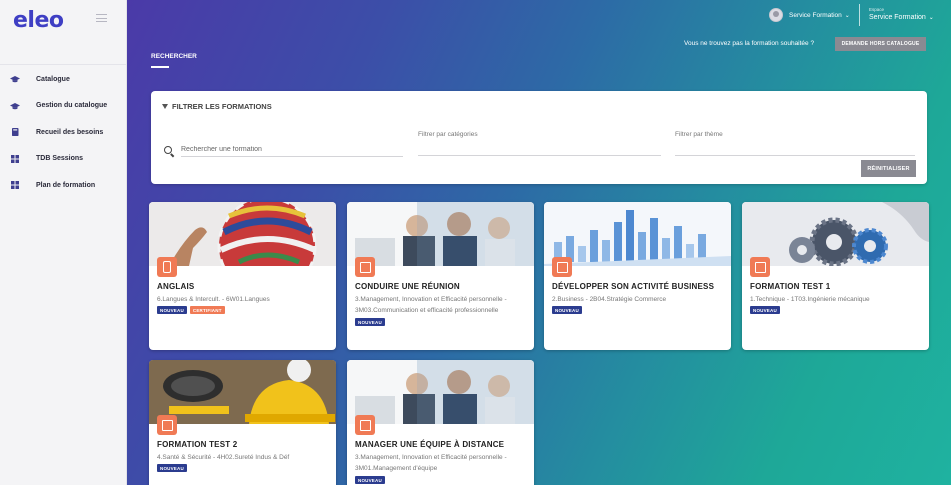  I want to click on category-filter-select, so click(539, 155).